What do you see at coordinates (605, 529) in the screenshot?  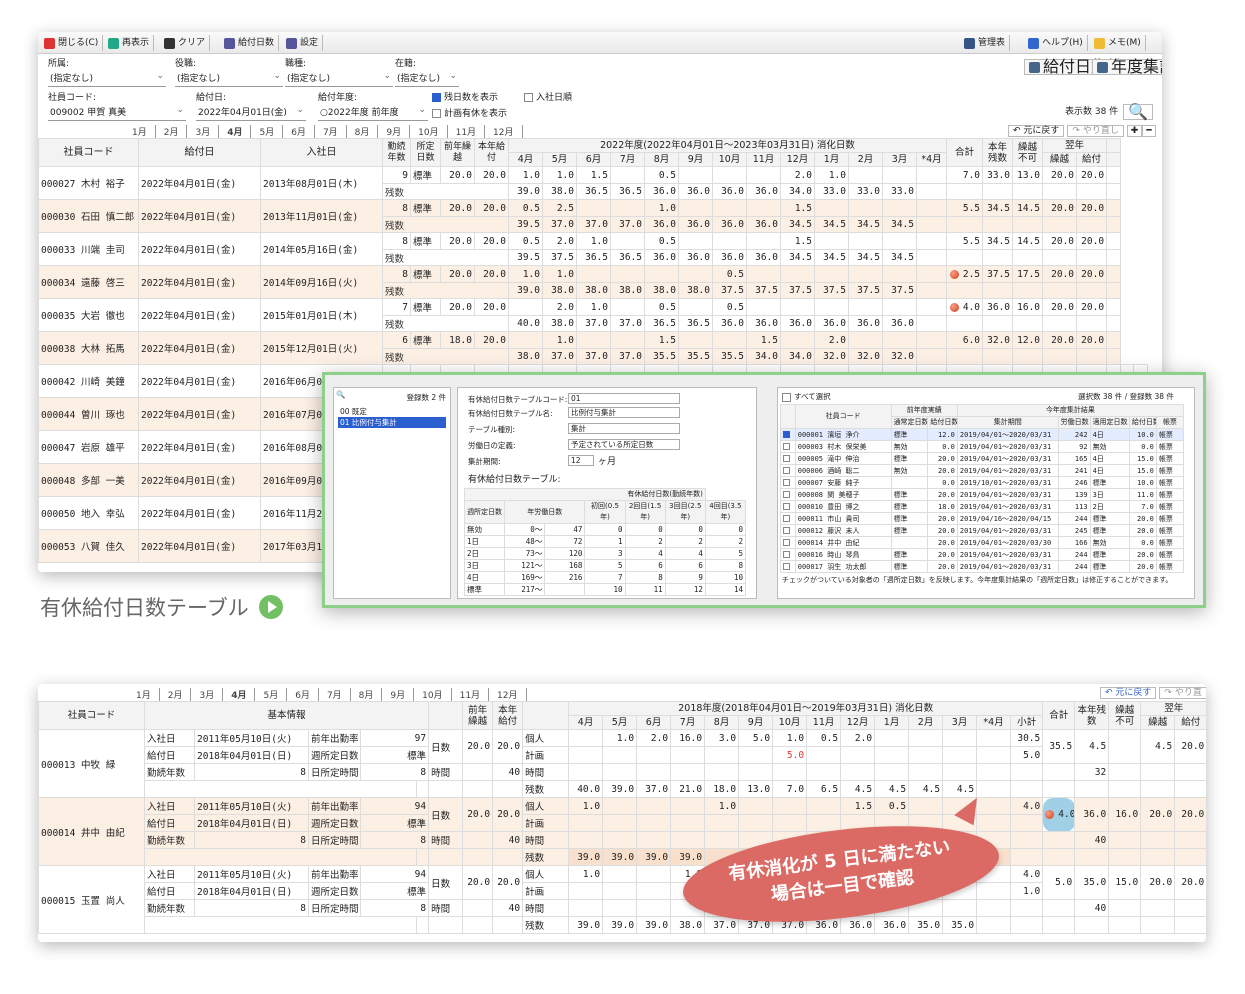 I see `grant-table-row: 無効 0～ 47 0 0 0 0` at bounding box center [605, 529].